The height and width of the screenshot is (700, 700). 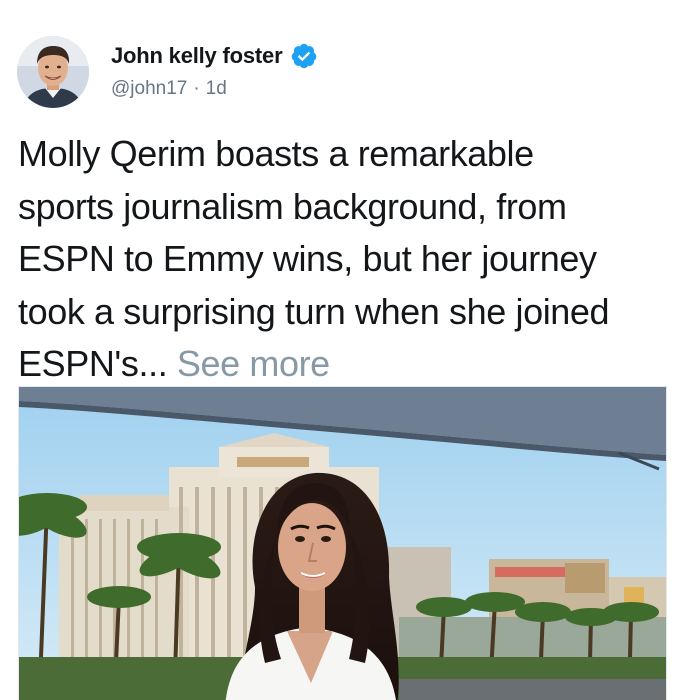 I want to click on tweet-text-line: Molly Qerim boasts a remarkable, so click(x=276, y=153).